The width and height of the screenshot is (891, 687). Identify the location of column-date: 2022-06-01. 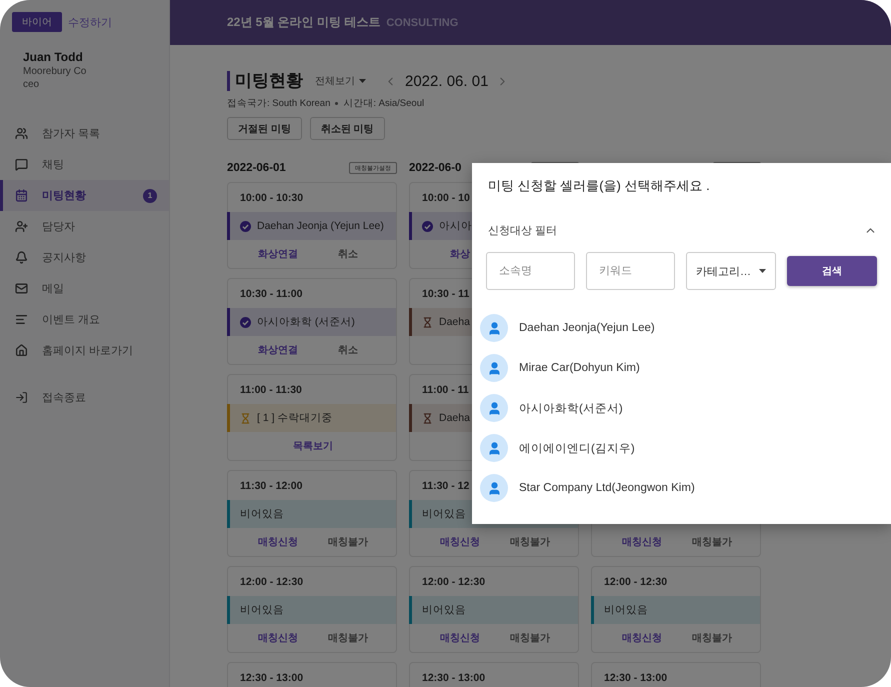
(256, 168).